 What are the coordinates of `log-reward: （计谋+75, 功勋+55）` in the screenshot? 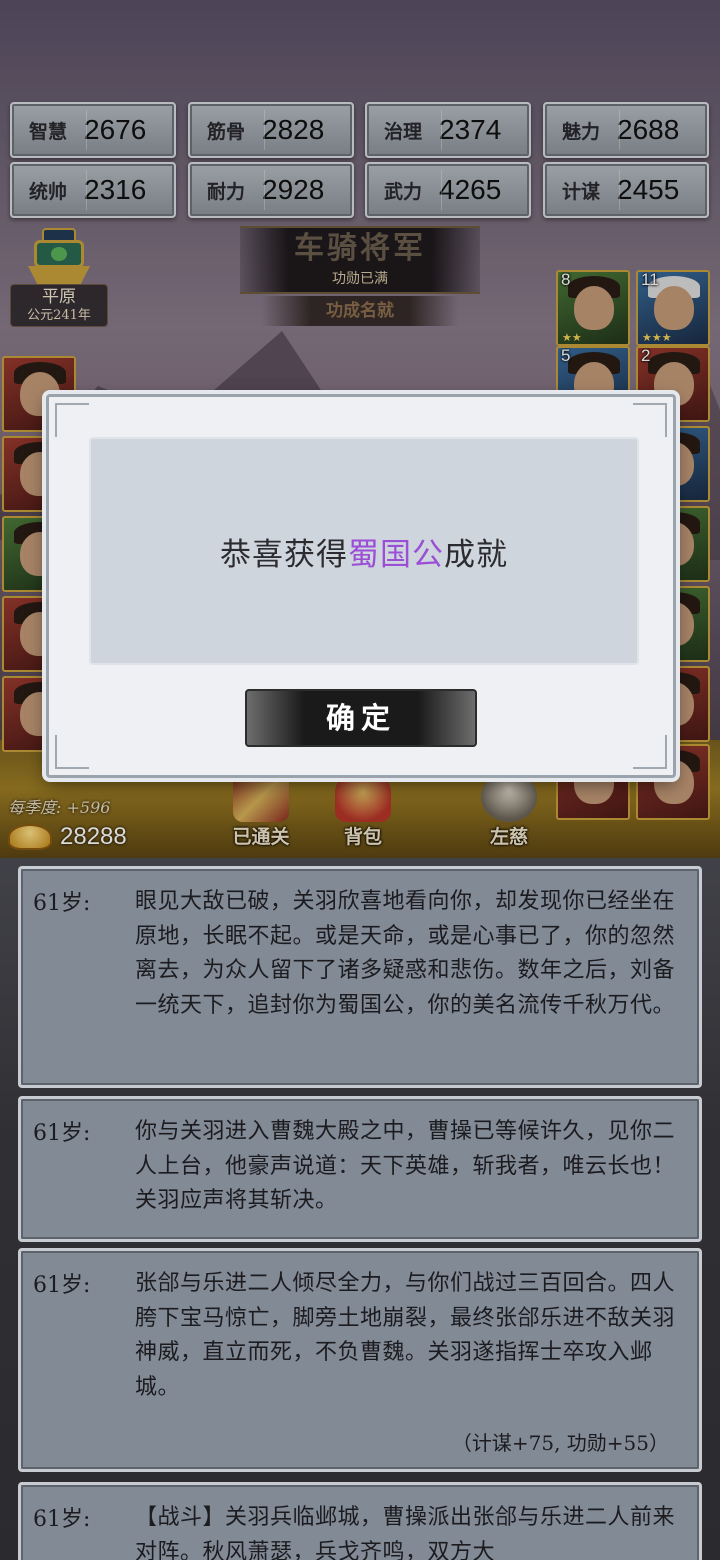 It's located at (560, 1443).